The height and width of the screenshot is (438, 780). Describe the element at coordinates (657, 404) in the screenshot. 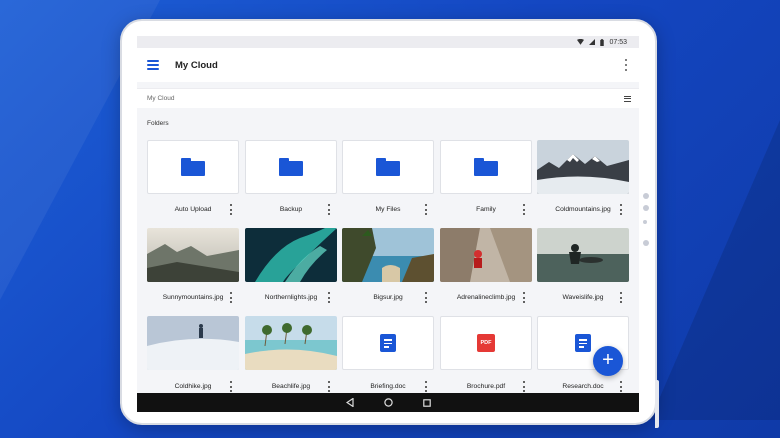

I see `tablet-side-button` at that location.